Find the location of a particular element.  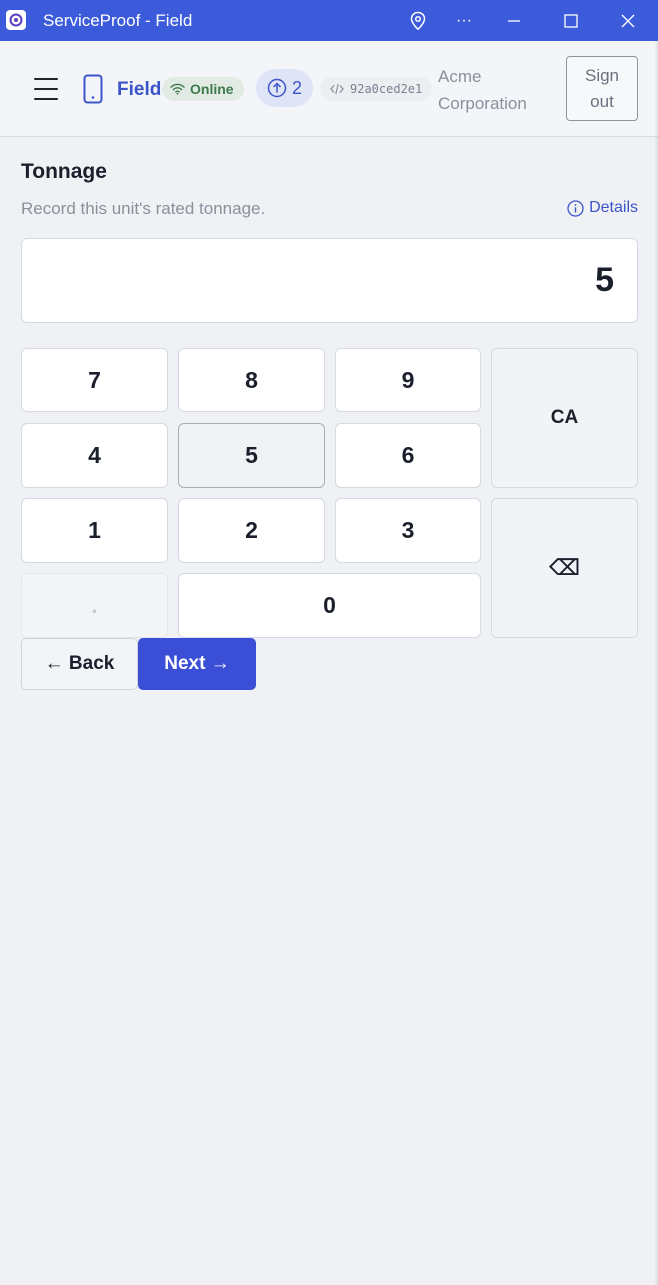

sign-out-button: Sign out is located at coordinates (602, 88).